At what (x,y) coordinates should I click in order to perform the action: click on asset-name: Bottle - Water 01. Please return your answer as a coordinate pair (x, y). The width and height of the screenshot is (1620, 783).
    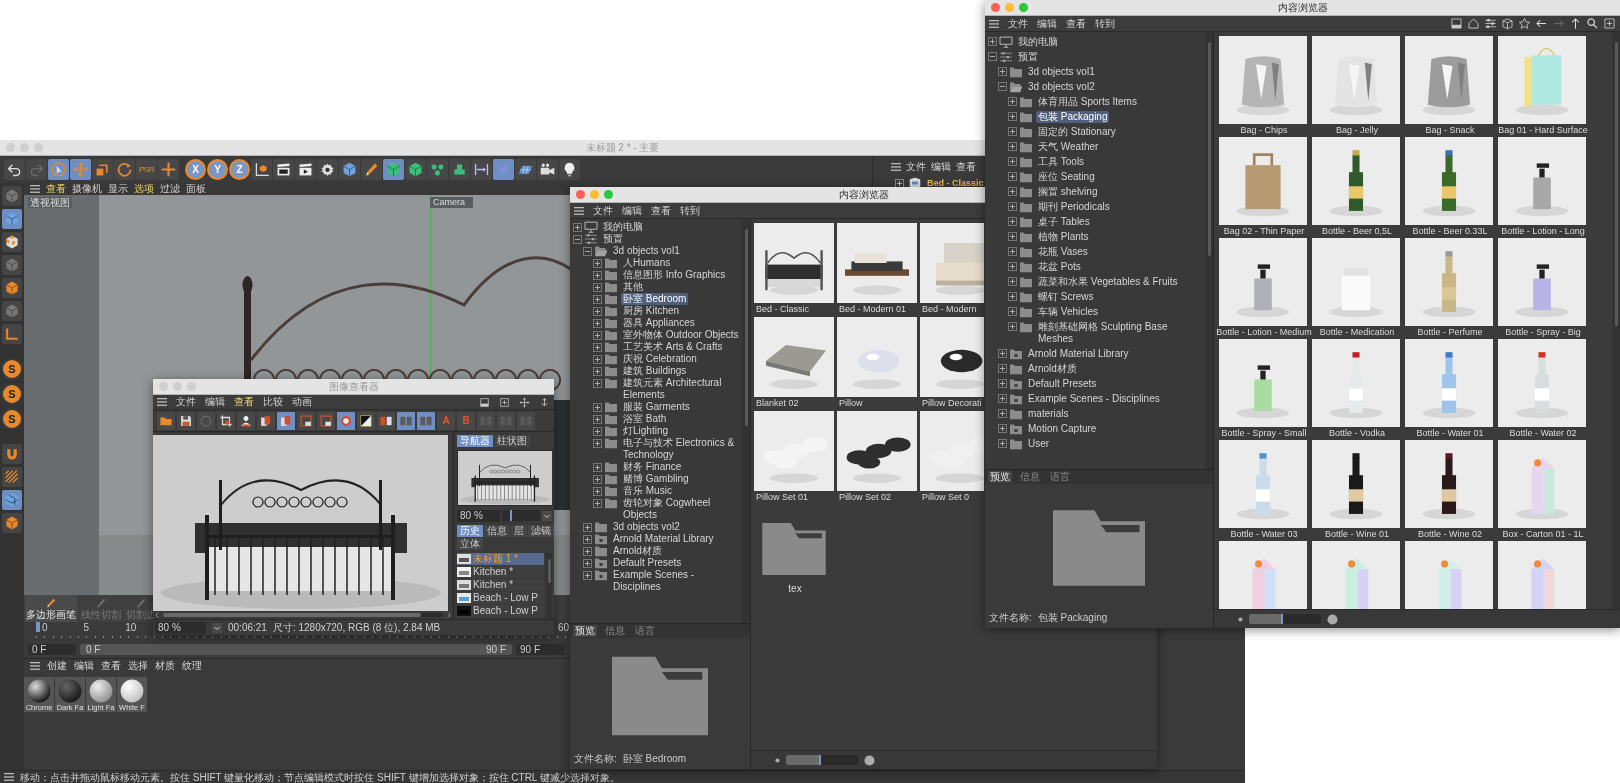
    Looking at the image, I should click on (1449, 433).